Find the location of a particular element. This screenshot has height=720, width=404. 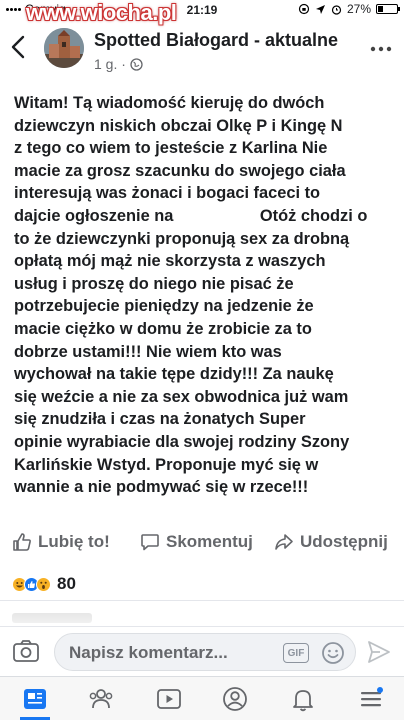

post-line: macie za grosz szacunku do swojego ciała is located at coordinates (180, 170).